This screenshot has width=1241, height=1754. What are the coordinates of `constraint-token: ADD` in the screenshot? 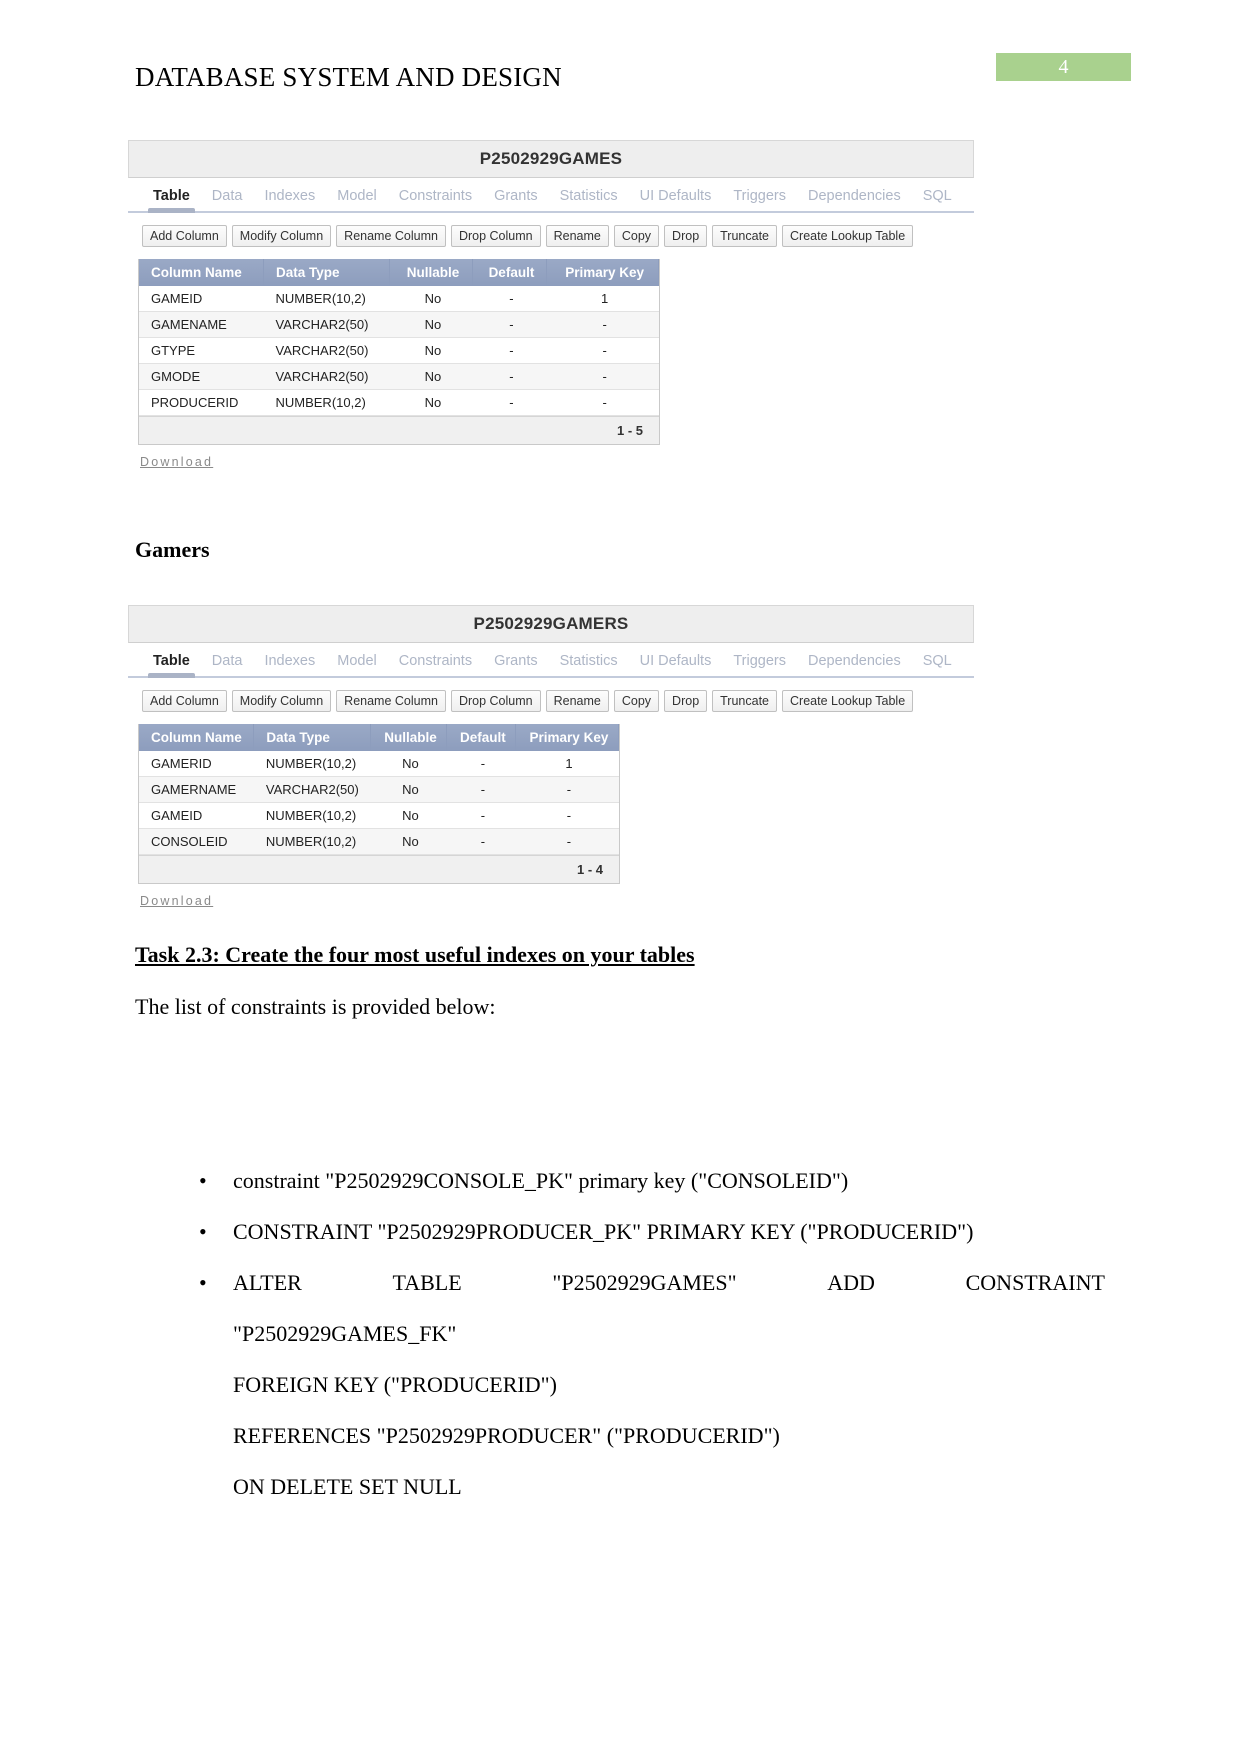 It's located at (851, 1282).